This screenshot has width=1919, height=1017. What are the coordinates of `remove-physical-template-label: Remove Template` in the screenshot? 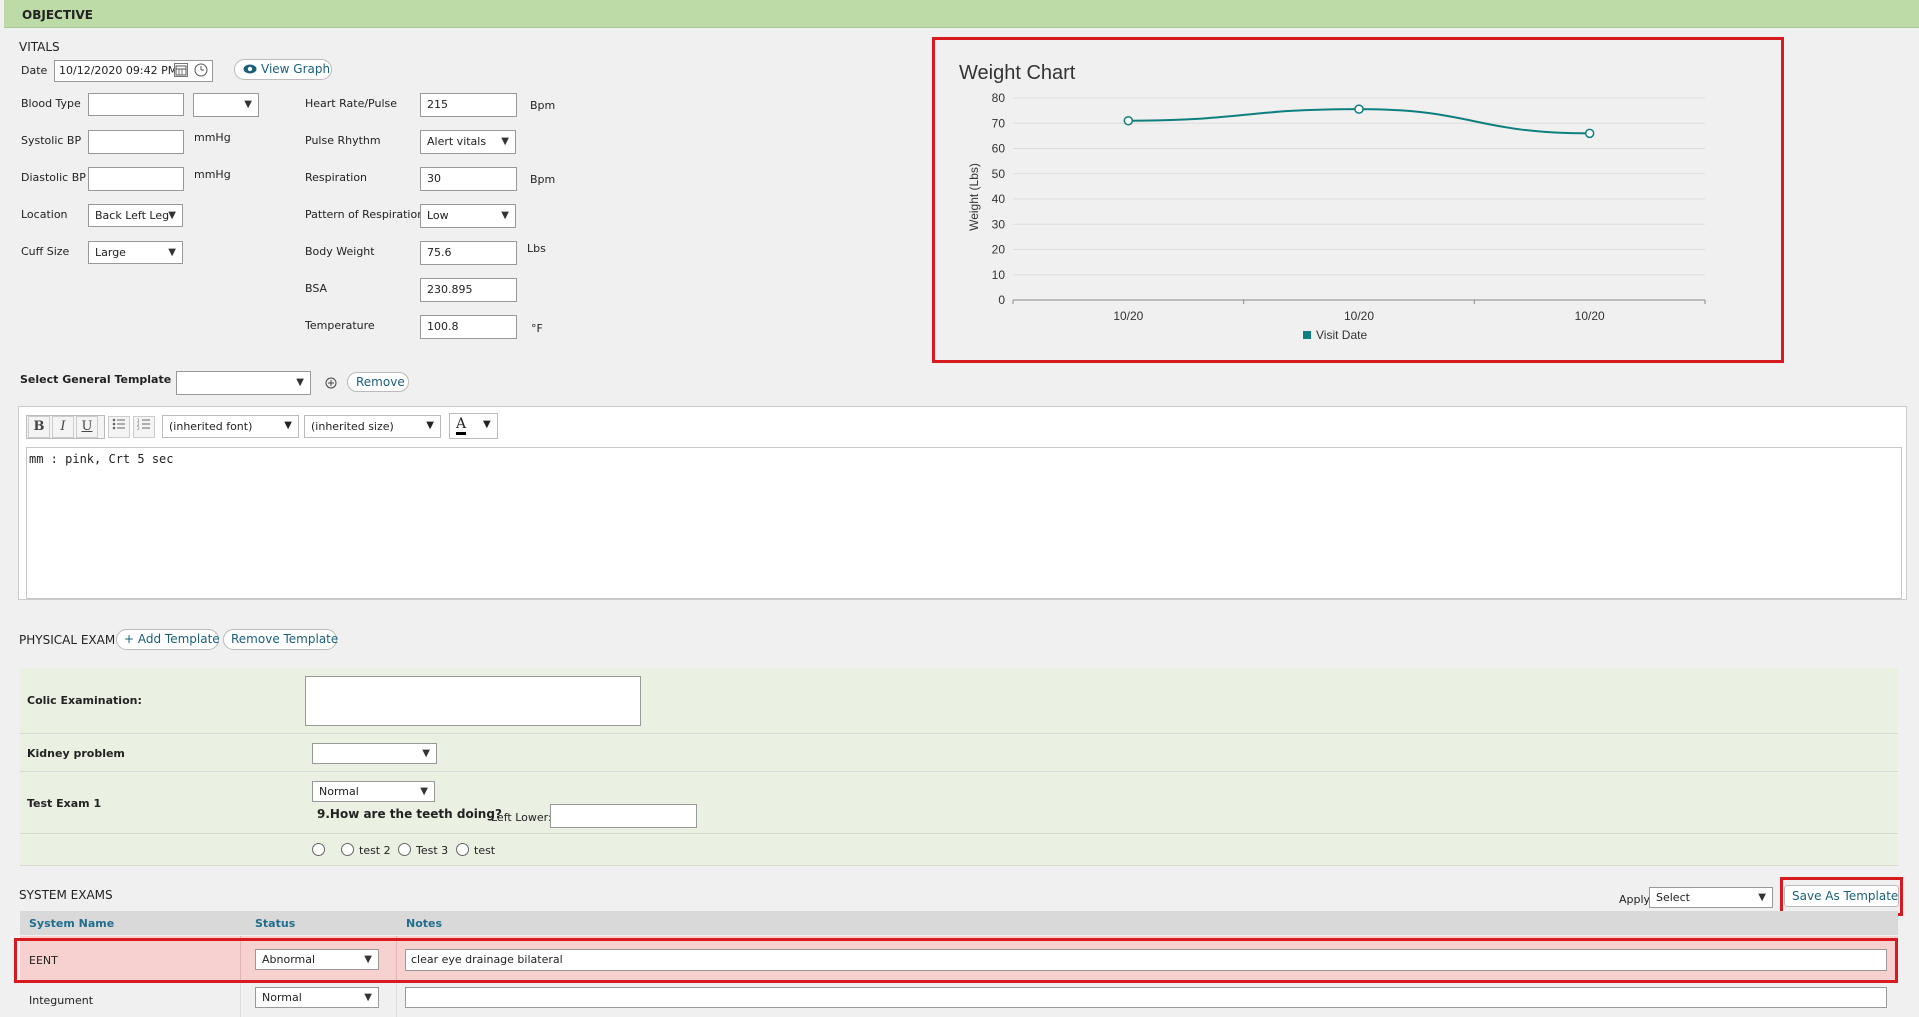 It's located at (285, 639).